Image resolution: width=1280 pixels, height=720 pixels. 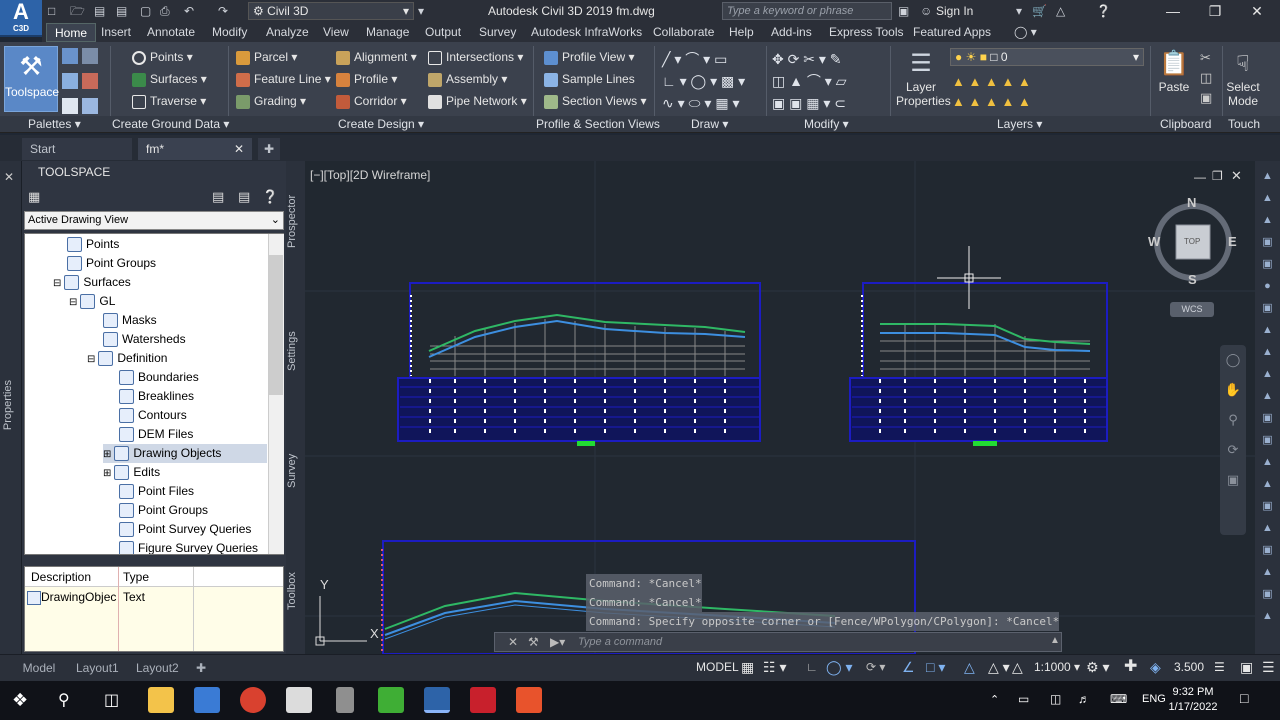 I want to click on column-header-description: Description, so click(x=61, y=577).